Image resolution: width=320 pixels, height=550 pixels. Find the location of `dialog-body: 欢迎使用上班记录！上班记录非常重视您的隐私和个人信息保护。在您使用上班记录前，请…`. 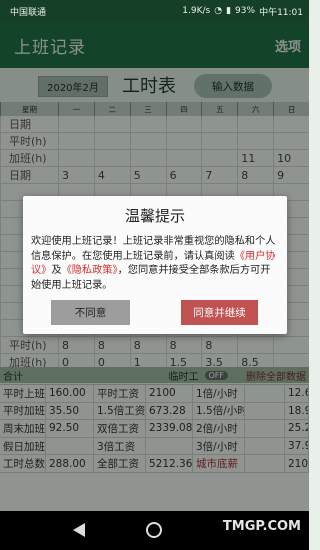

dialog-body: 欢迎使用上班记录！上班记录非常重视您的隐私和个人信息保护。在您使用上班记录前，请… is located at coordinates (155, 264).